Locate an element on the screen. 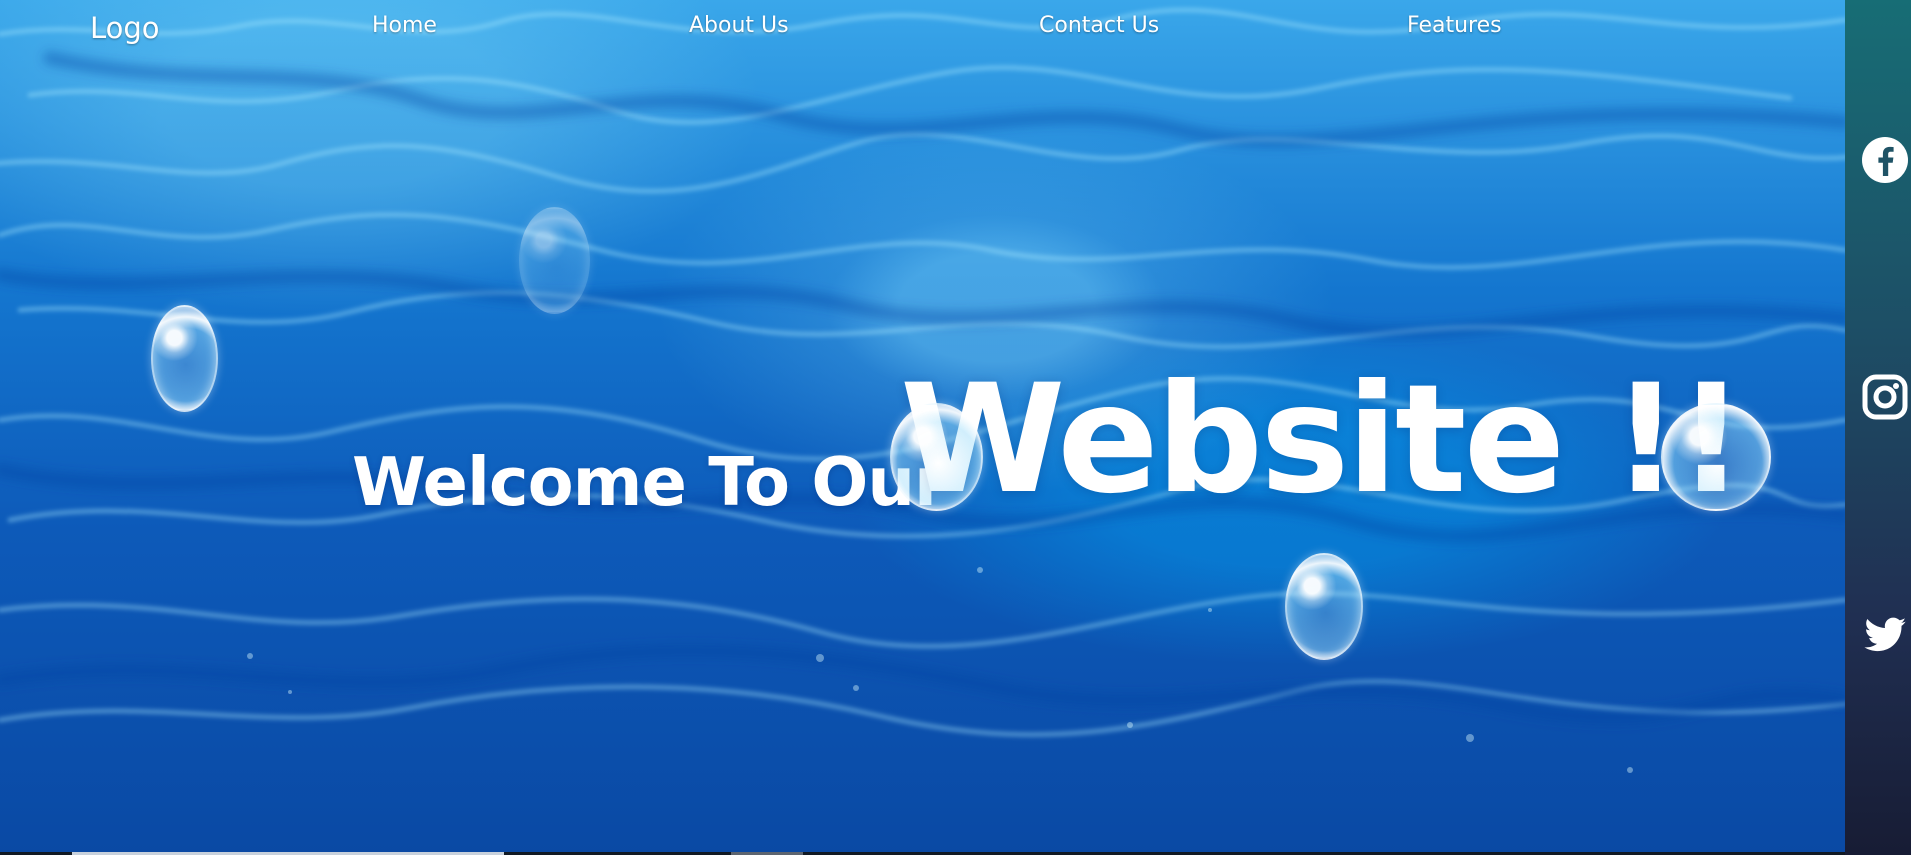  logo-link: Logo is located at coordinates (125, 28).